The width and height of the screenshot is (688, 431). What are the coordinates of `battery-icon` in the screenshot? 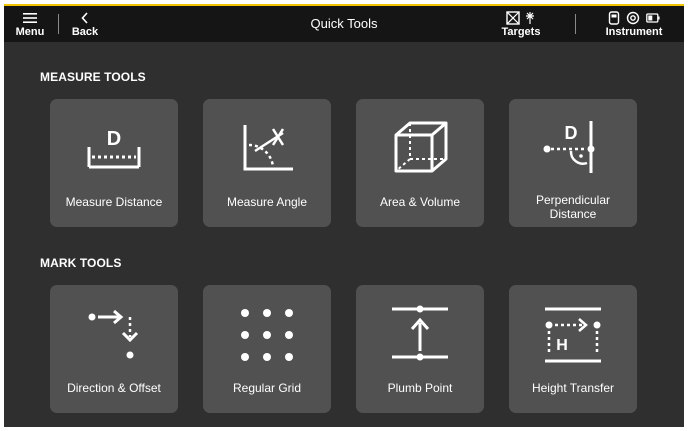 It's located at (653, 17).